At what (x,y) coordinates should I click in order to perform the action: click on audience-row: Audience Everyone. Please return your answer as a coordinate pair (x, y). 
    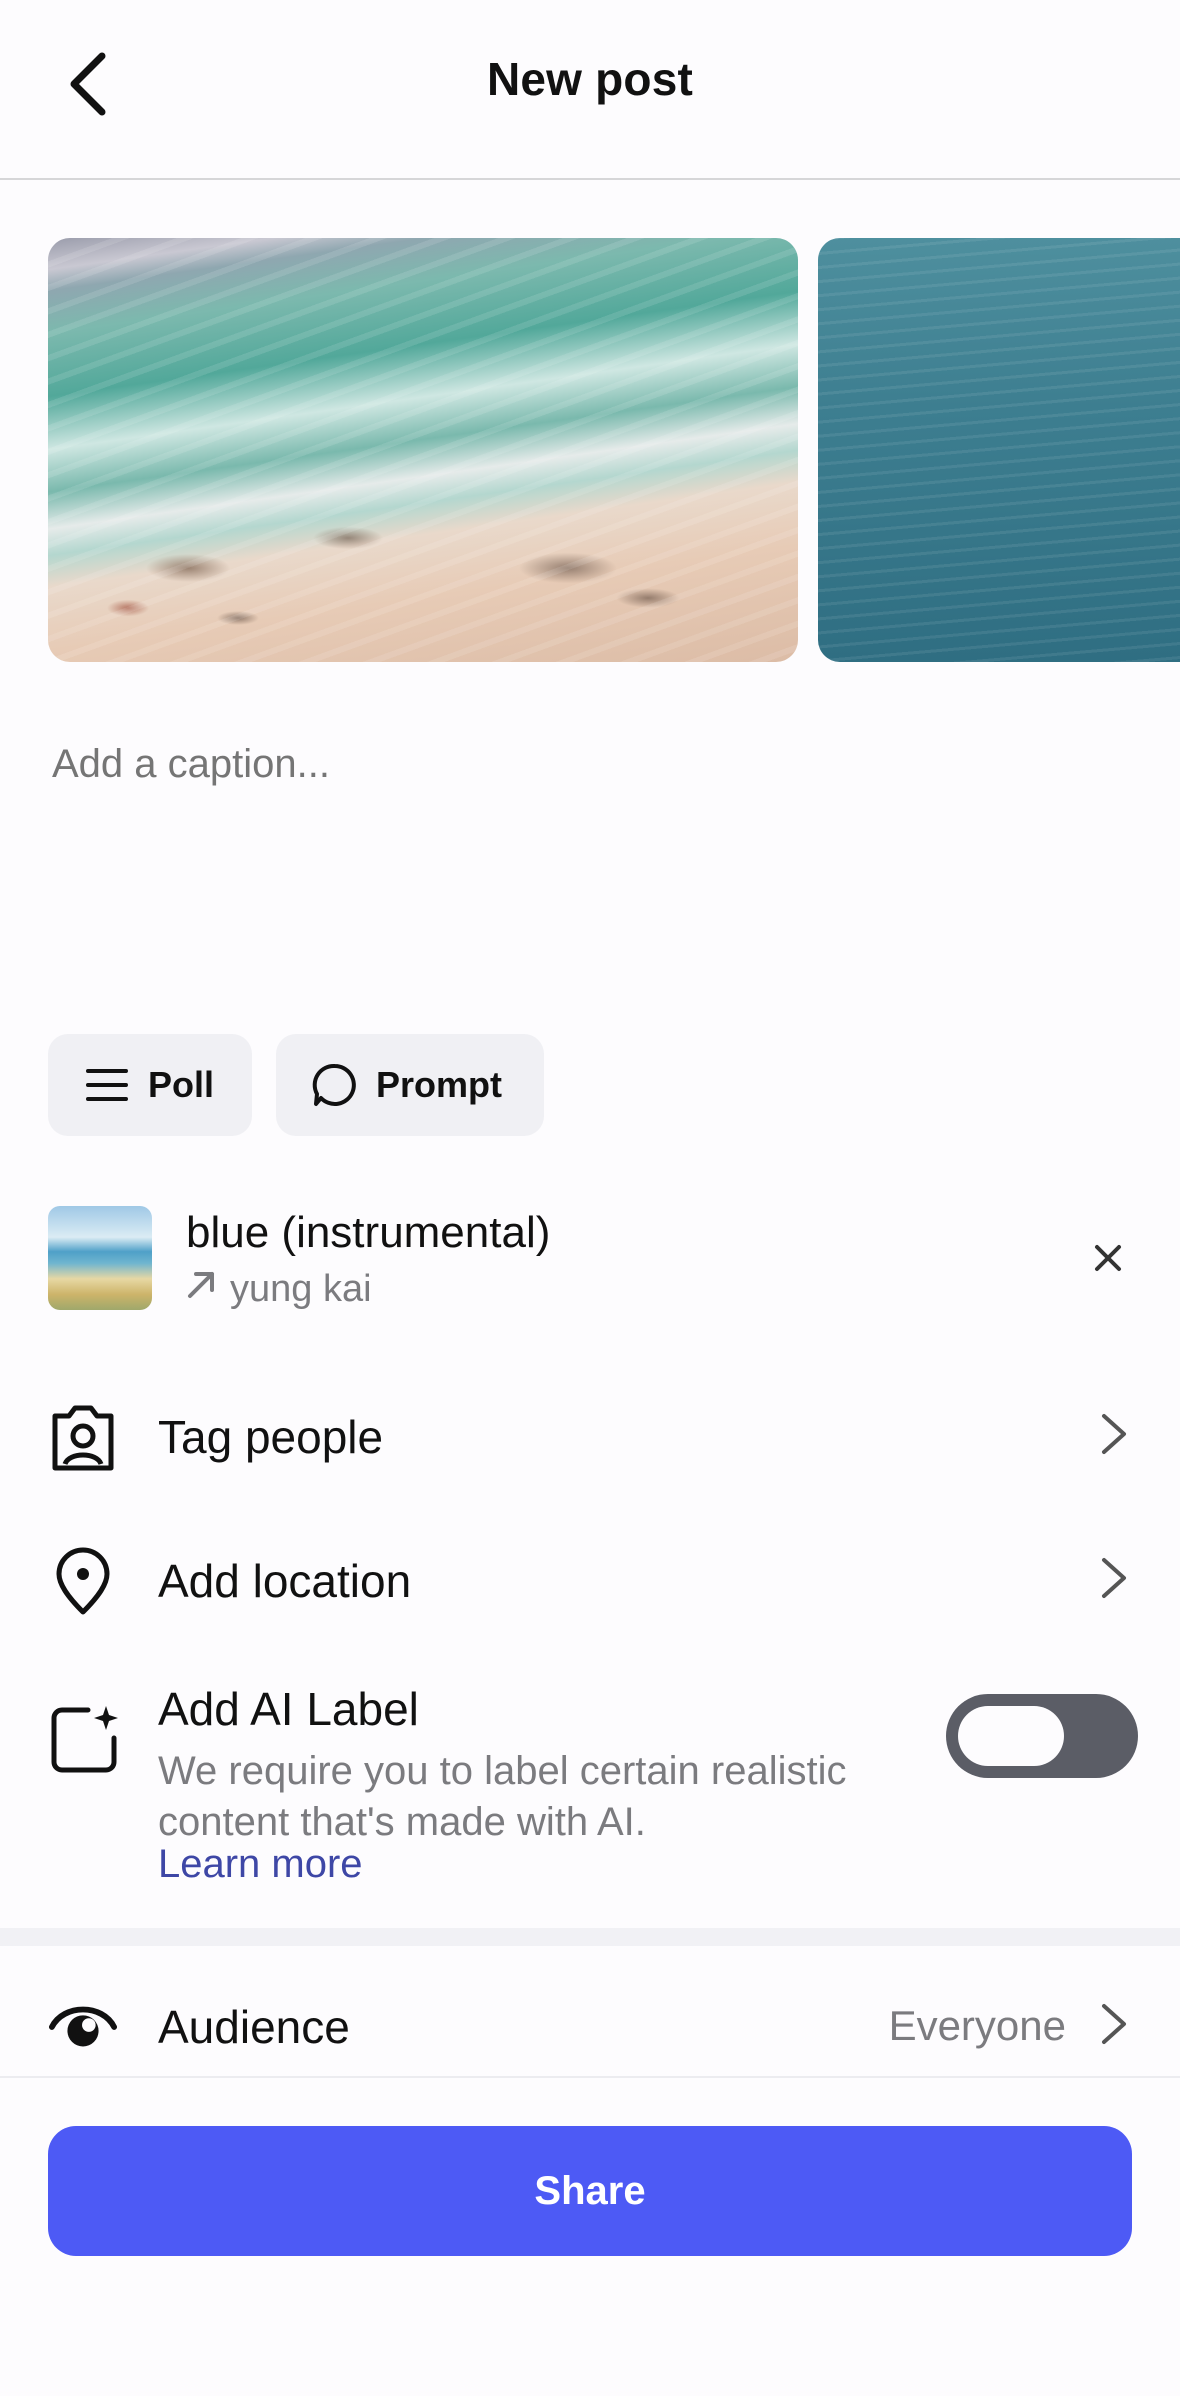
    Looking at the image, I should click on (593, 2021).